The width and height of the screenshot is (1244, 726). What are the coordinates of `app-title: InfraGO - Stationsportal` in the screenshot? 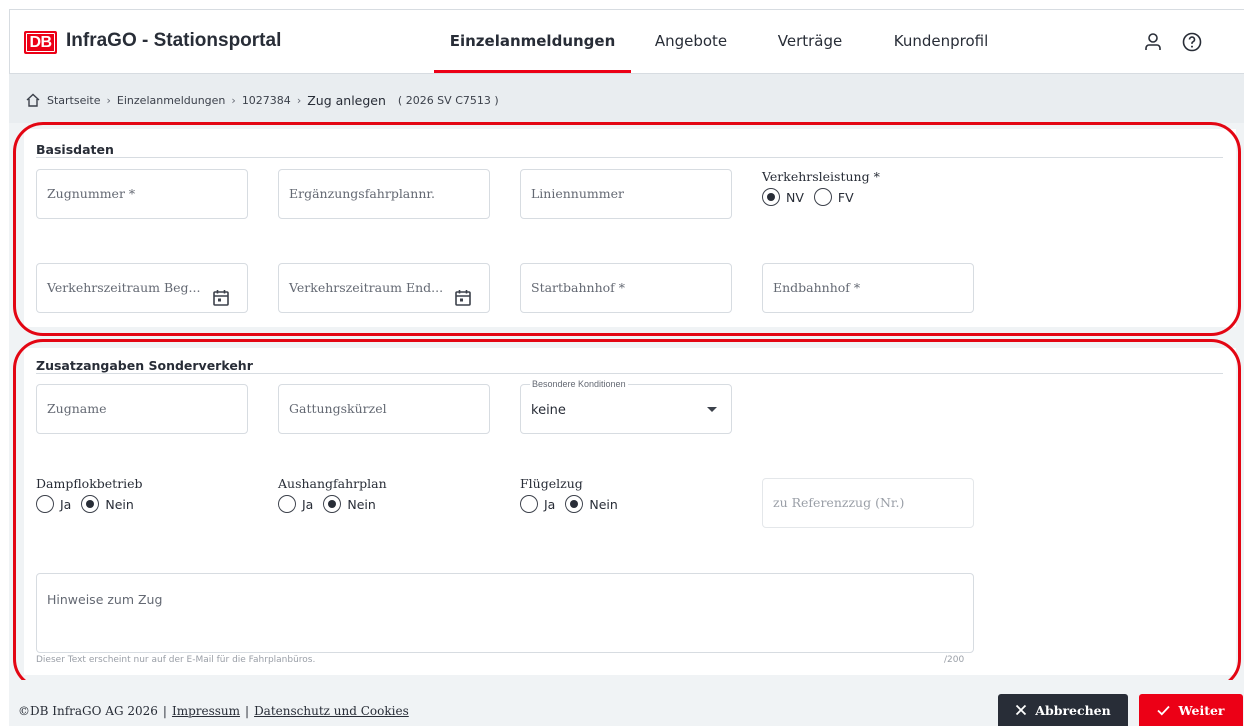 It's located at (174, 40).